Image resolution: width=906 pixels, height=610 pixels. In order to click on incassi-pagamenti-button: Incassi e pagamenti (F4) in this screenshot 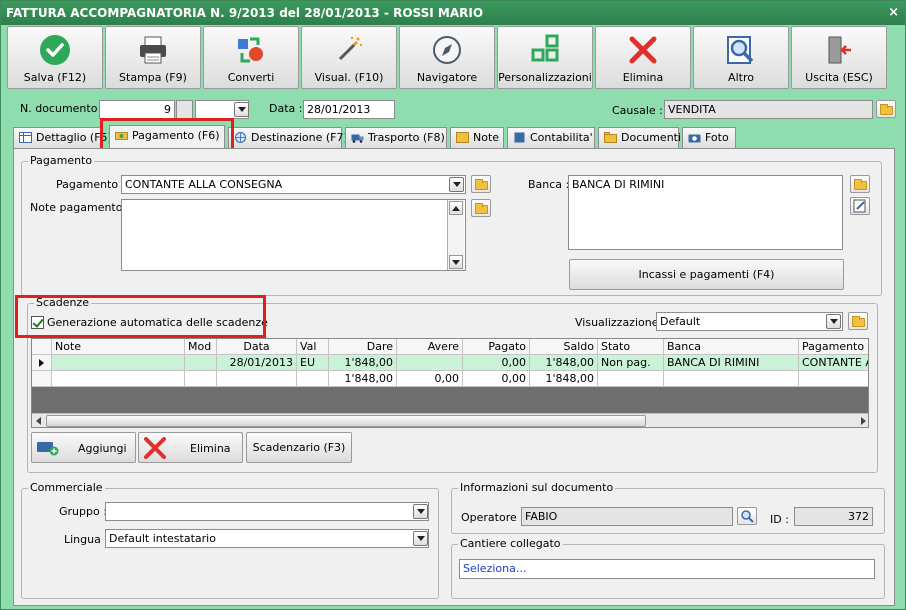, I will do `click(706, 274)`.